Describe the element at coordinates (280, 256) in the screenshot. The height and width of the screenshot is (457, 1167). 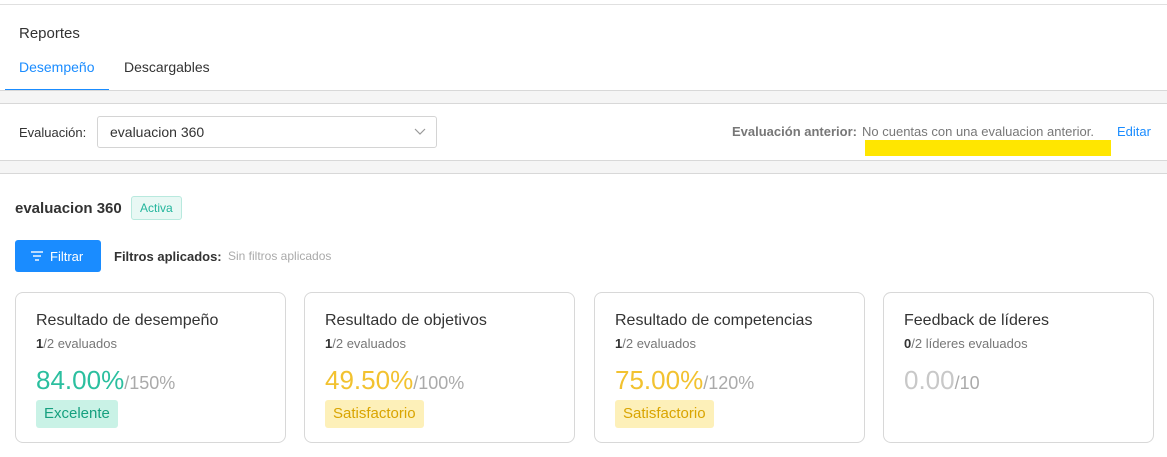
I see `applied-filters-value: Sin filtros aplicados` at that location.